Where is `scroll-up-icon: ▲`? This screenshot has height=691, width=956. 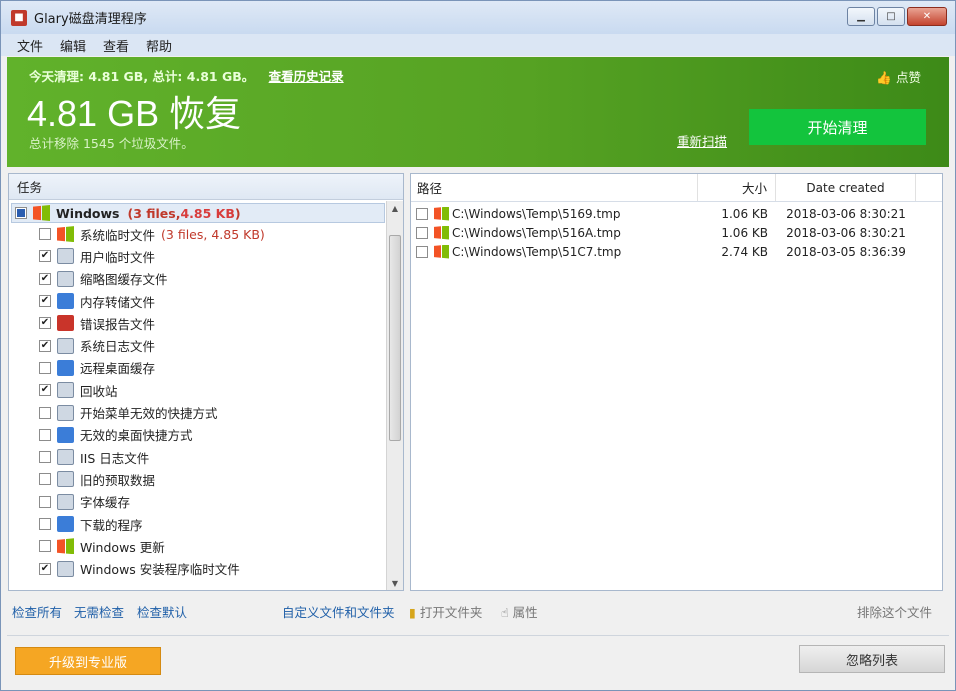
scroll-up-icon: ▲ is located at coordinates (395, 208).